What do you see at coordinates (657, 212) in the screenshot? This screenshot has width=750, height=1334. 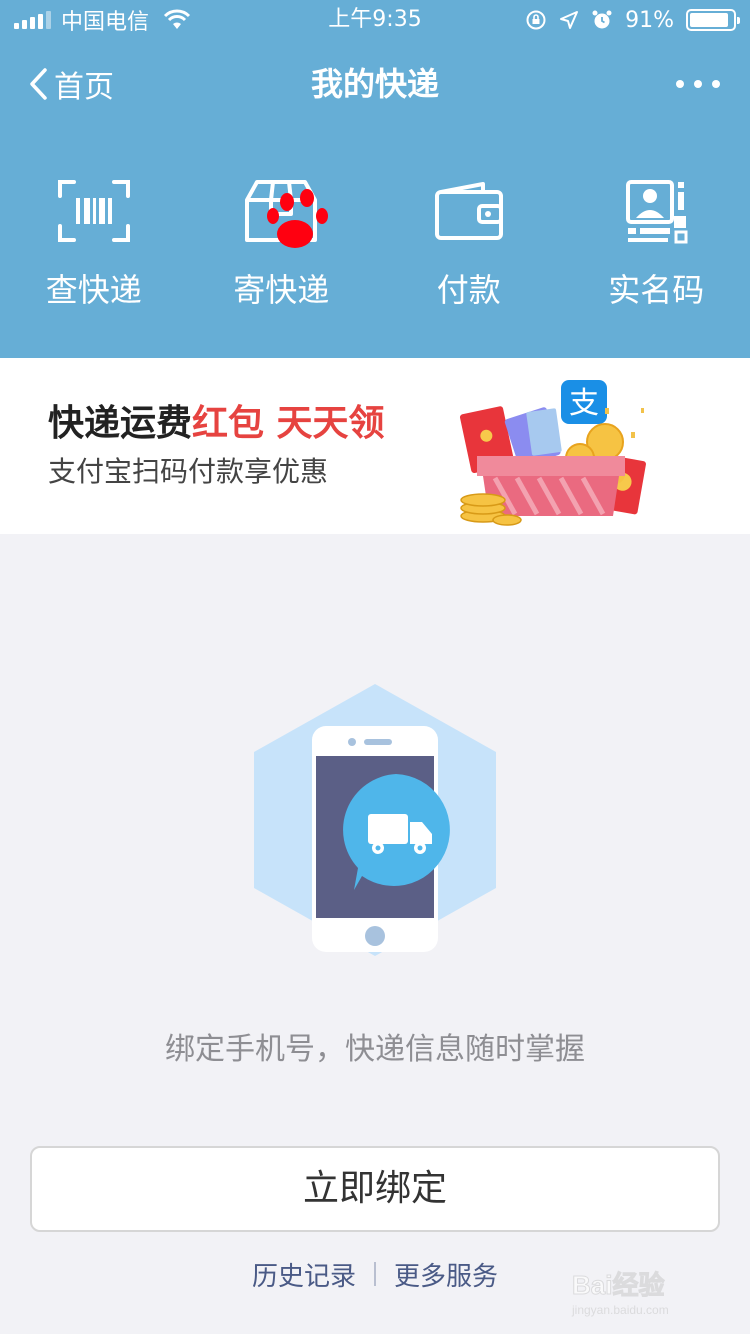 I see `id-qrcode-icon` at bounding box center [657, 212].